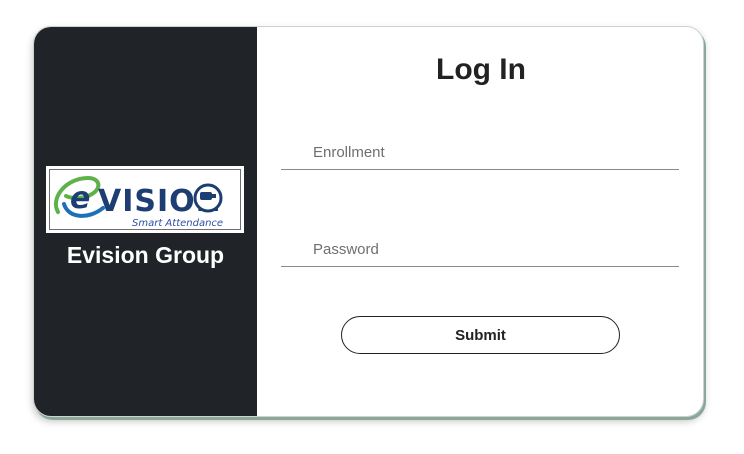  What do you see at coordinates (480, 335) in the screenshot?
I see `submit-button: Submit` at bounding box center [480, 335].